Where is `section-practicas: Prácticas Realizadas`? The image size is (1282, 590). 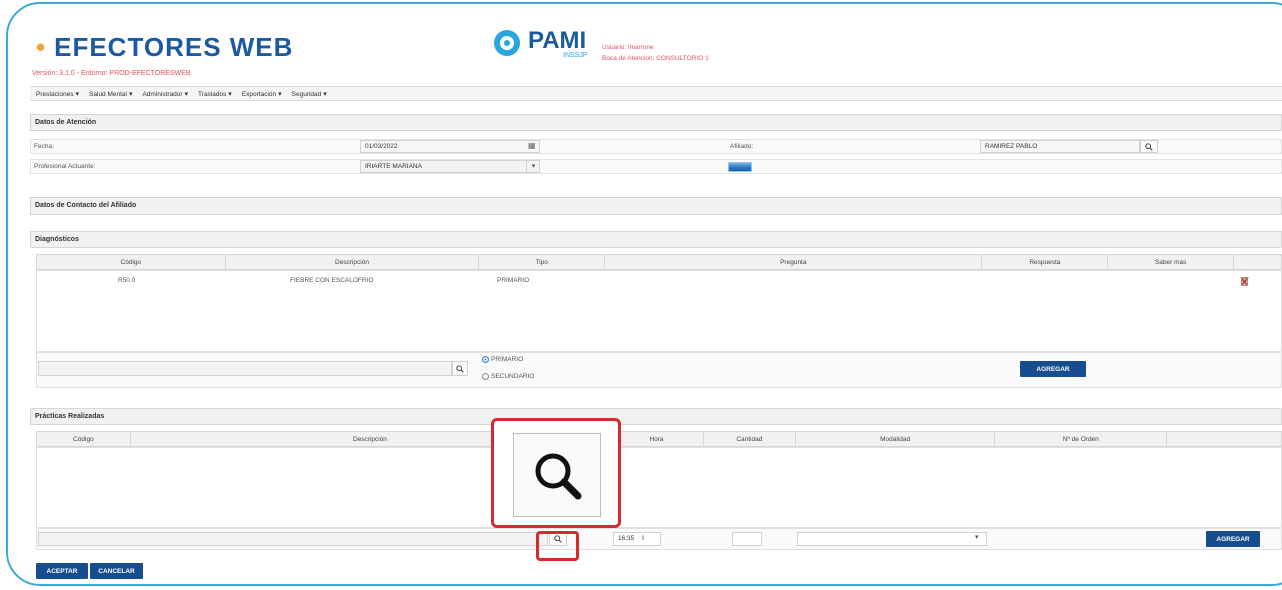
section-practicas: Prácticas Realizadas is located at coordinates (656, 416).